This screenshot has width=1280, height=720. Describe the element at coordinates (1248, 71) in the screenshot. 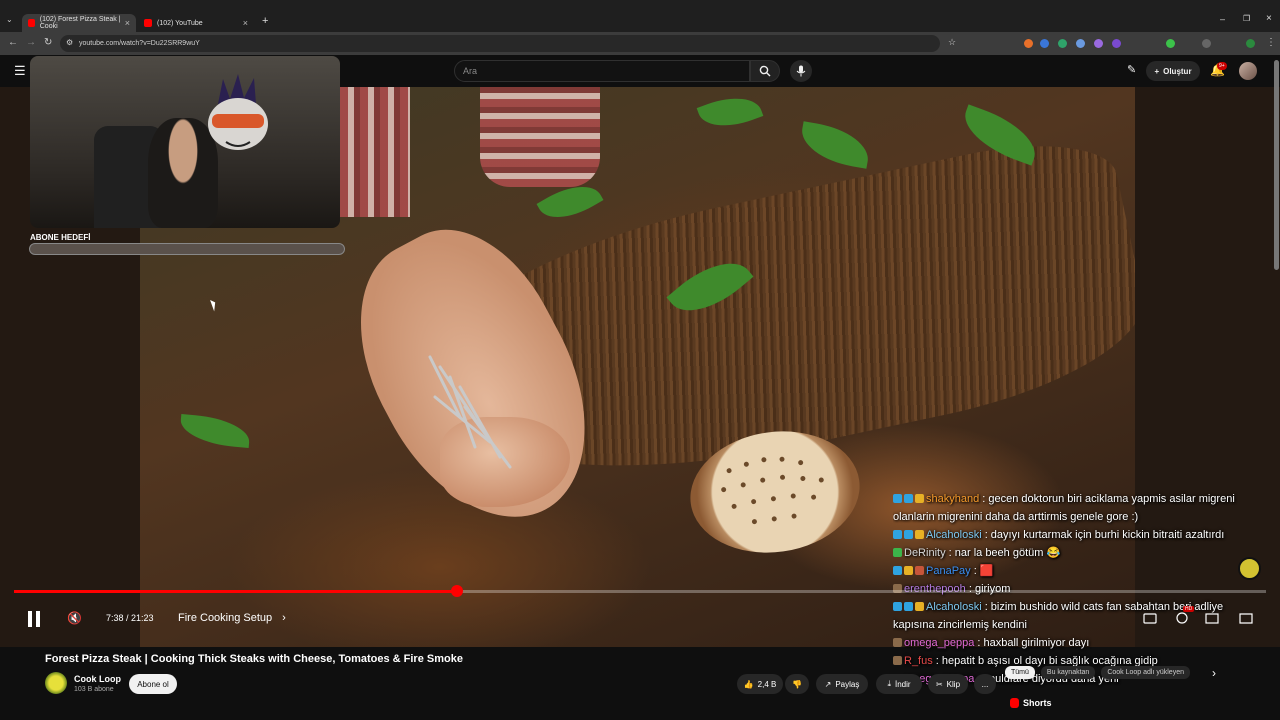

I see `account-avatar` at that location.